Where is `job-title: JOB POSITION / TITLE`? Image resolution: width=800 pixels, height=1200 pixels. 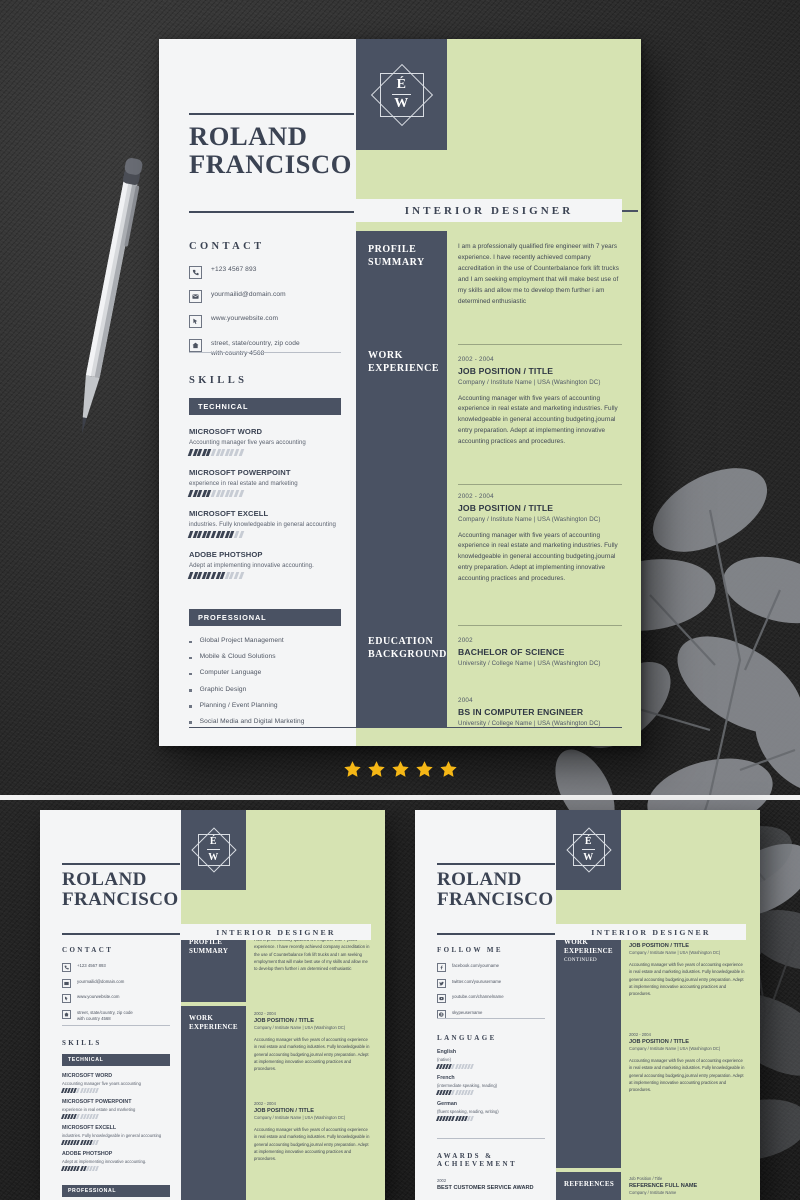 job-title: JOB POSITION / TITLE is located at coordinates (284, 1020).